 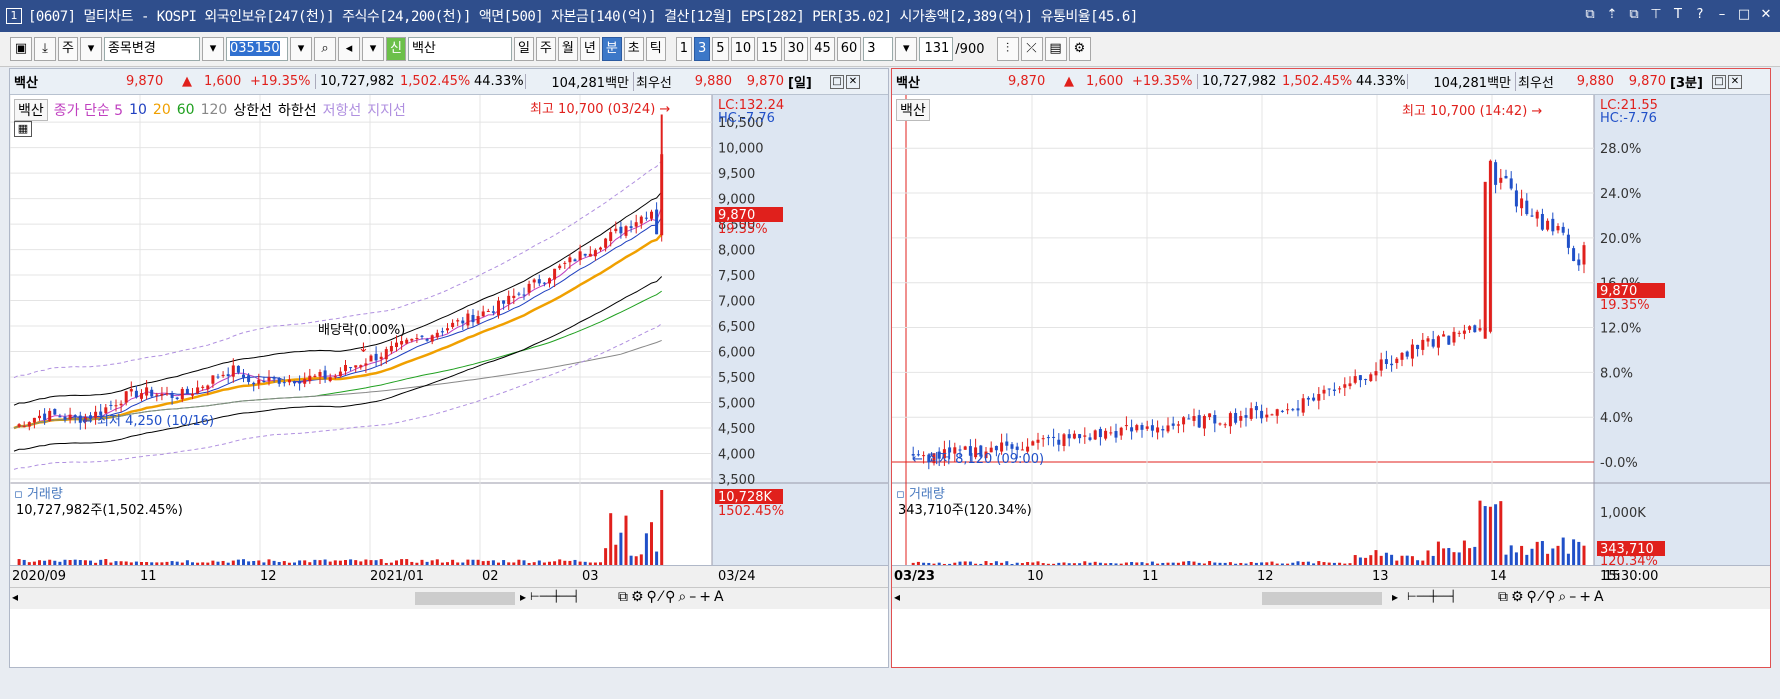 I want to click on period-tick: 틱, so click(x=655, y=49).